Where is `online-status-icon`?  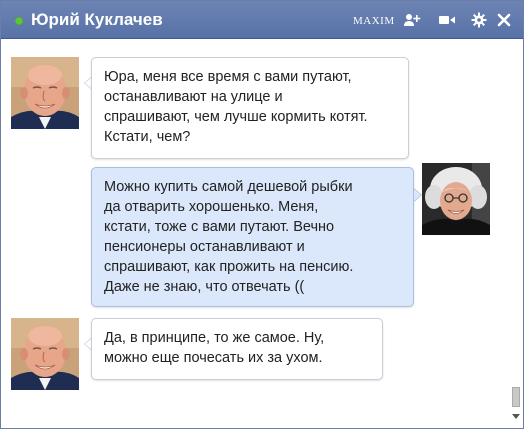 online-status-icon is located at coordinates (19, 21).